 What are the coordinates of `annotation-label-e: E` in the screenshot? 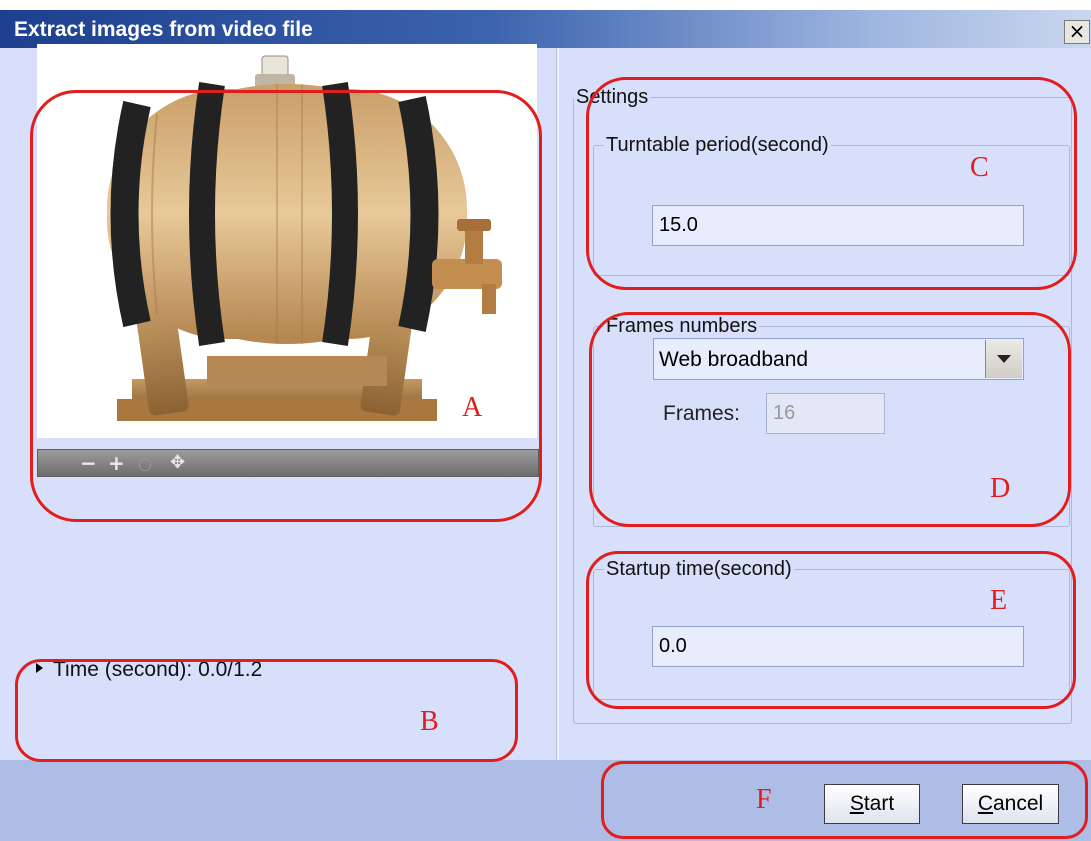 It's located at (999, 600).